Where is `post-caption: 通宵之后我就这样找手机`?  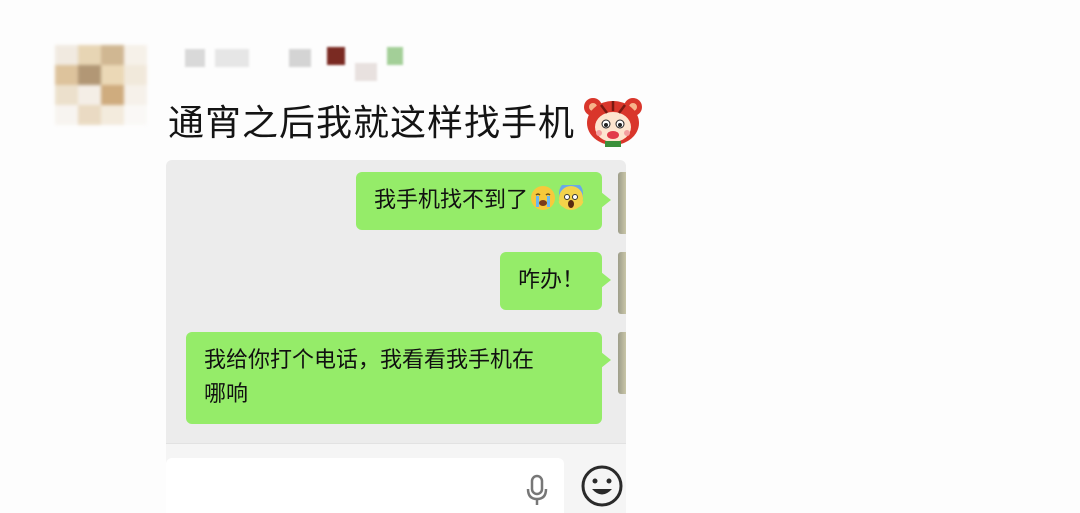
post-caption: 通宵之后我就这样找手机 is located at coordinates (406, 120).